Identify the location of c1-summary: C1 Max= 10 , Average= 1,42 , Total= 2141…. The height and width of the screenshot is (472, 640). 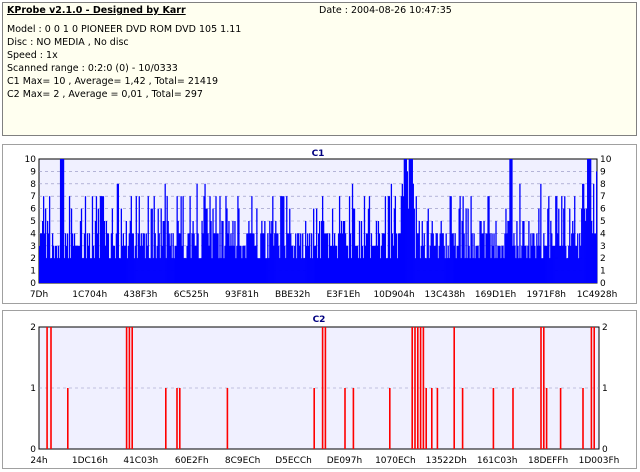
(113, 81).